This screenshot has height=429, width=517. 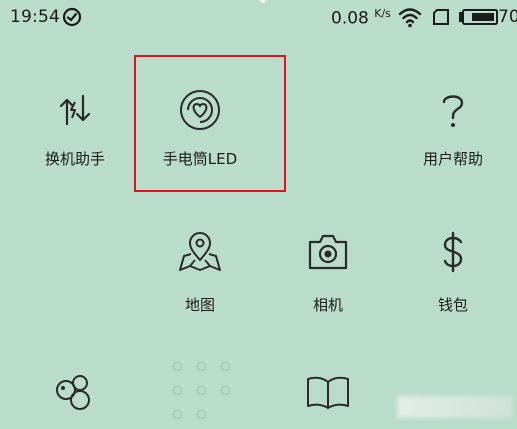 I want to click on phone-transfer-icon, so click(x=75, y=110).